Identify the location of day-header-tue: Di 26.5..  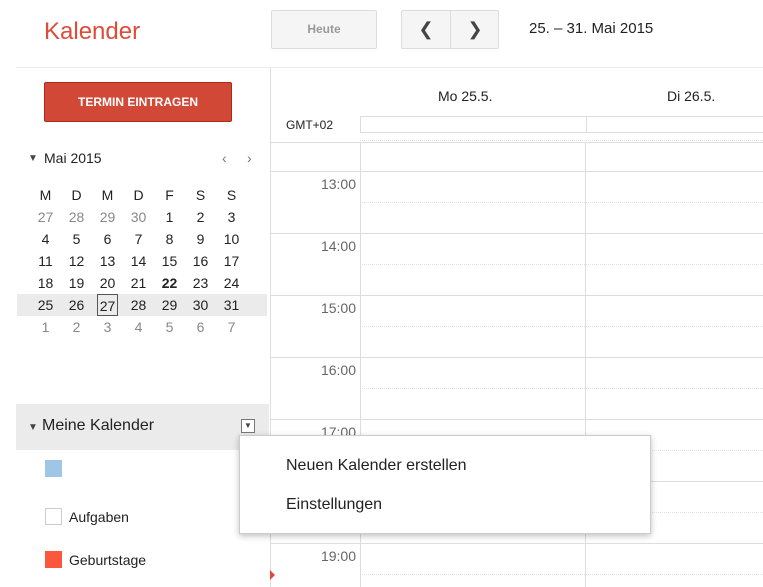
(691, 96).